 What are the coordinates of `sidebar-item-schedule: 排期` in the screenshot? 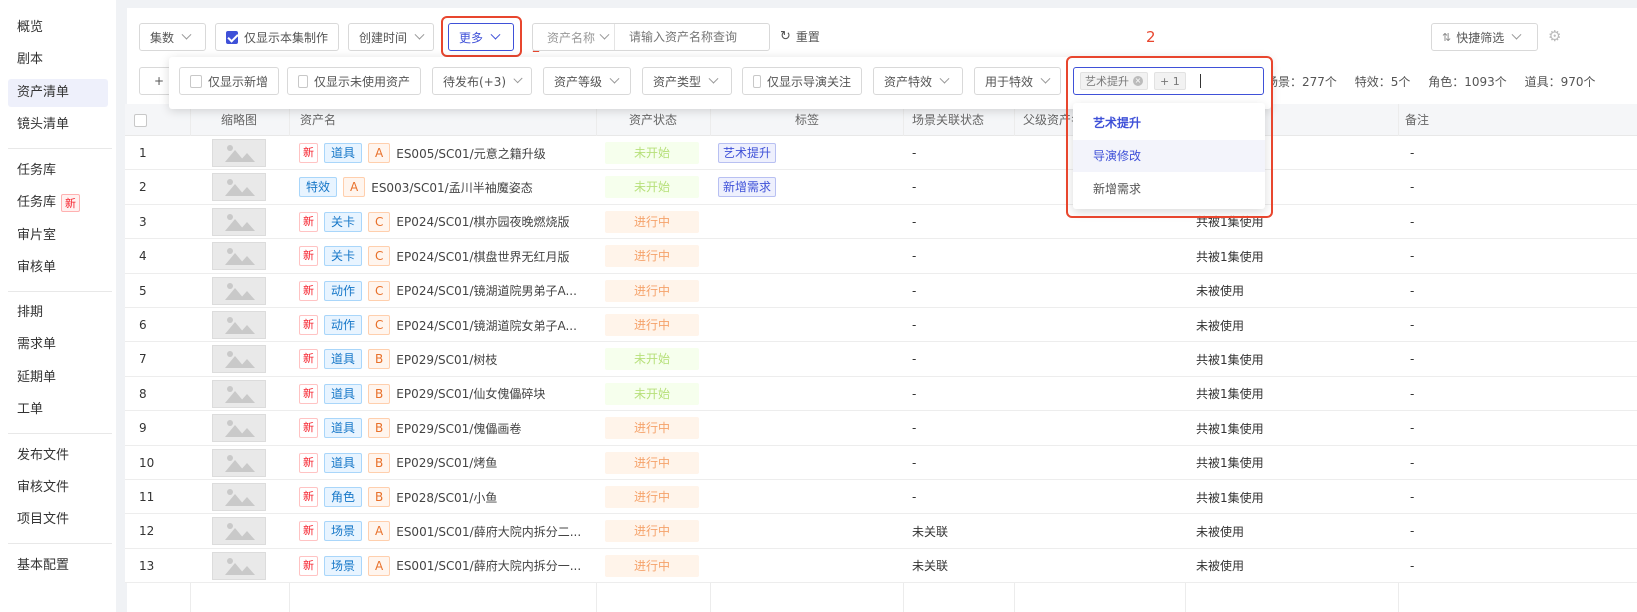 It's located at (58, 313).